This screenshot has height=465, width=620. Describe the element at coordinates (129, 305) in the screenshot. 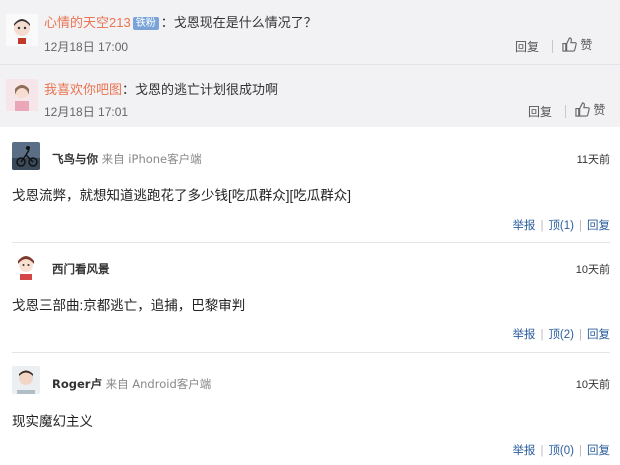

I see `comment-text: 戈恩三部曲:京都逃亡，追捕，巴黎审判` at that location.